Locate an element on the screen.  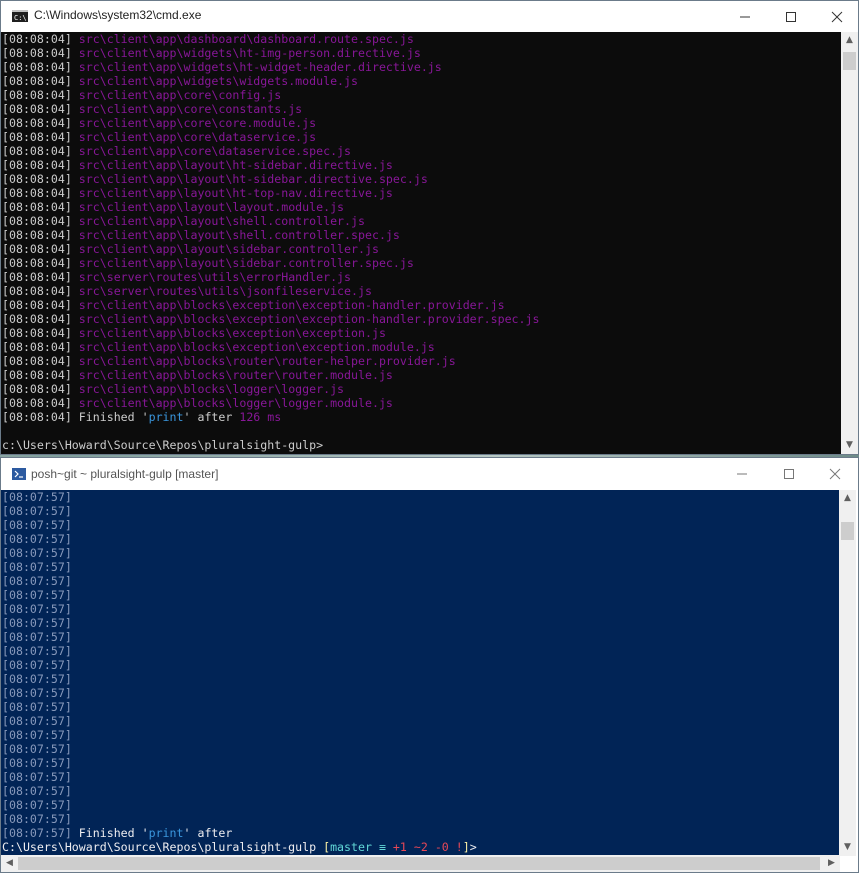
git-added: +1 is located at coordinates (396, 847).